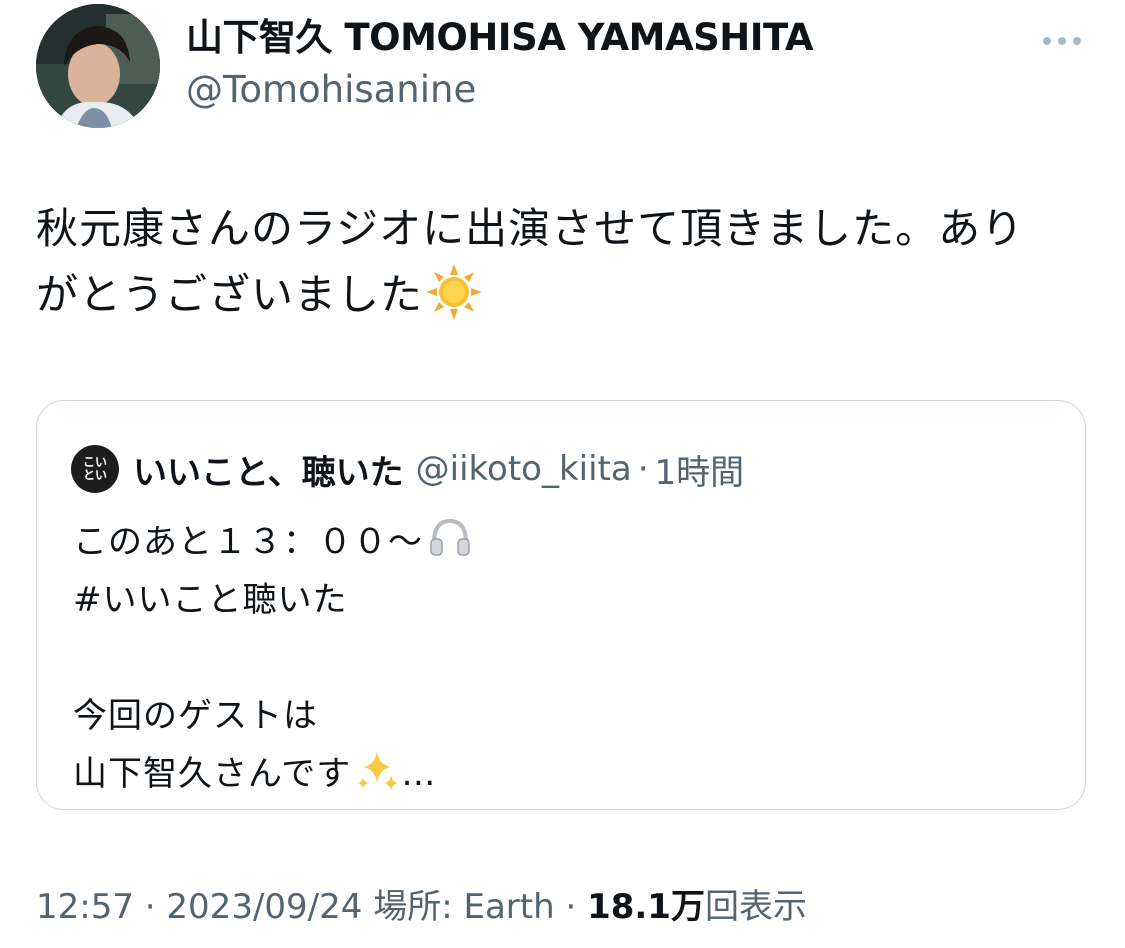  What do you see at coordinates (755, 907) in the screenshot?
I see `views-label: 回表示` at bounding box center [755, 907].